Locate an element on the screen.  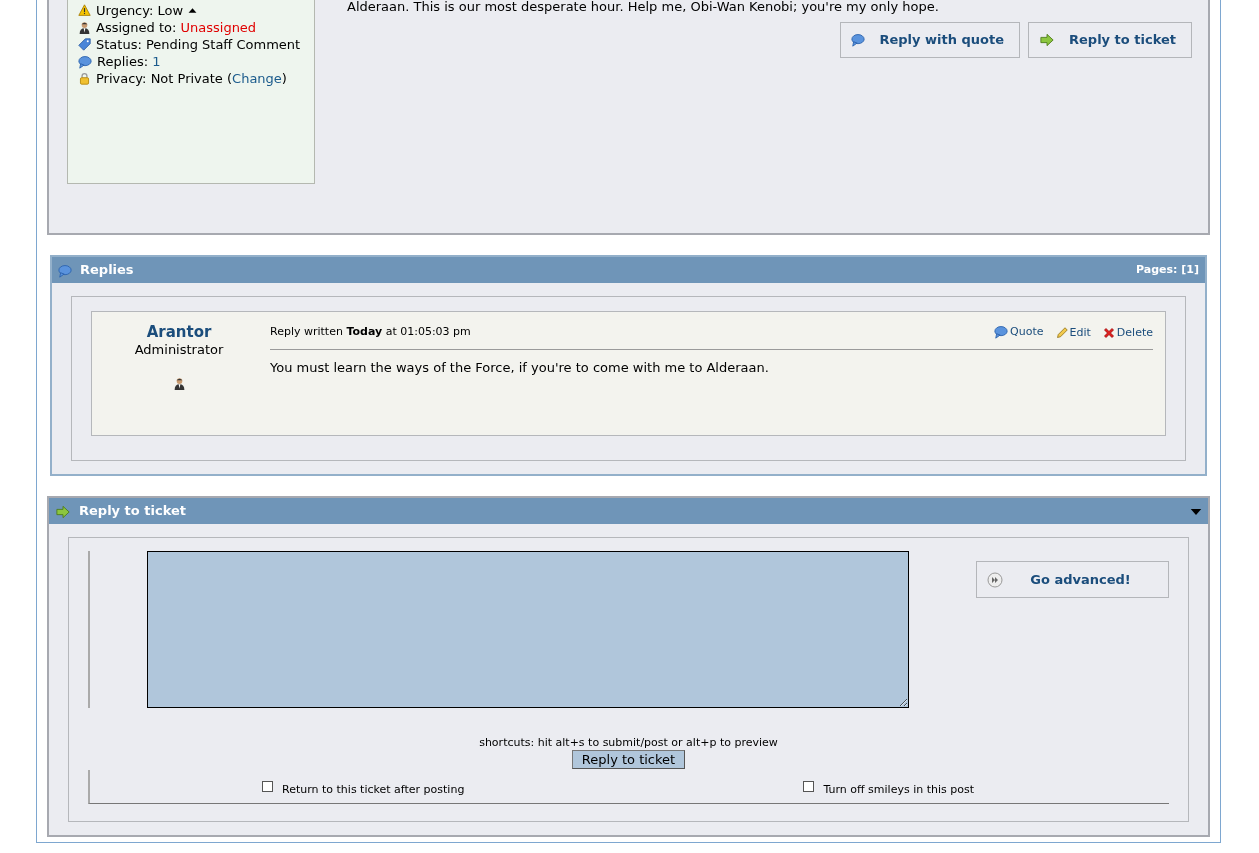
ticket-body-text: Alderaan. This is our most desperate hour. Help me, Obi-Wan Kenobi; you're my only hope. is located at coordinates (643, 7).